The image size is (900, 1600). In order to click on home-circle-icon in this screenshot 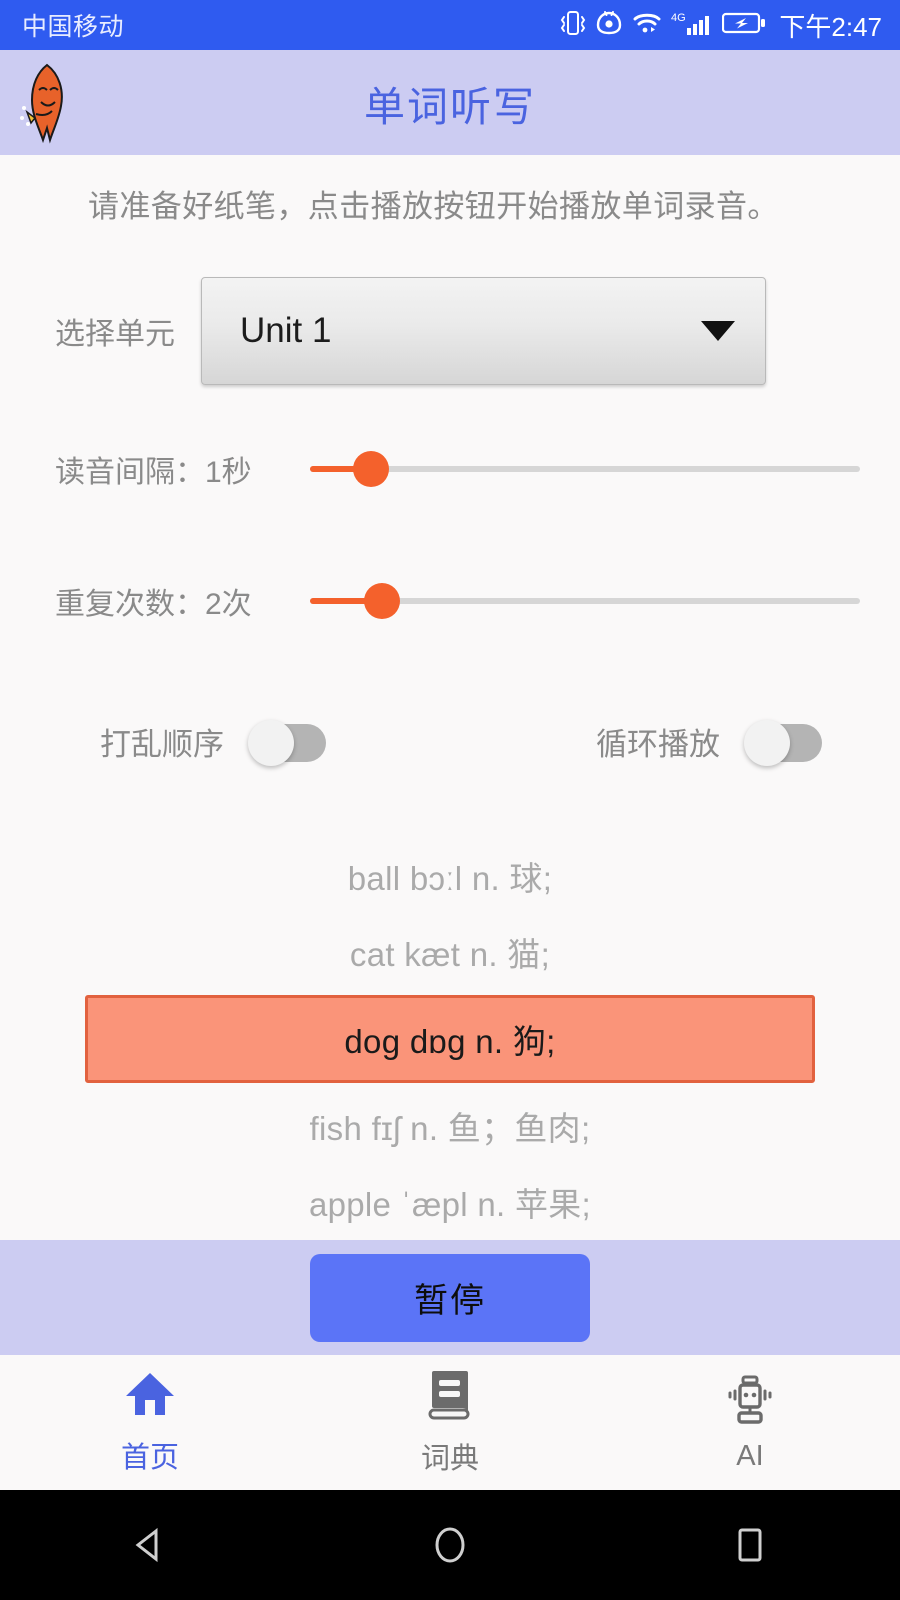, I will do `click(450, 1545)`.